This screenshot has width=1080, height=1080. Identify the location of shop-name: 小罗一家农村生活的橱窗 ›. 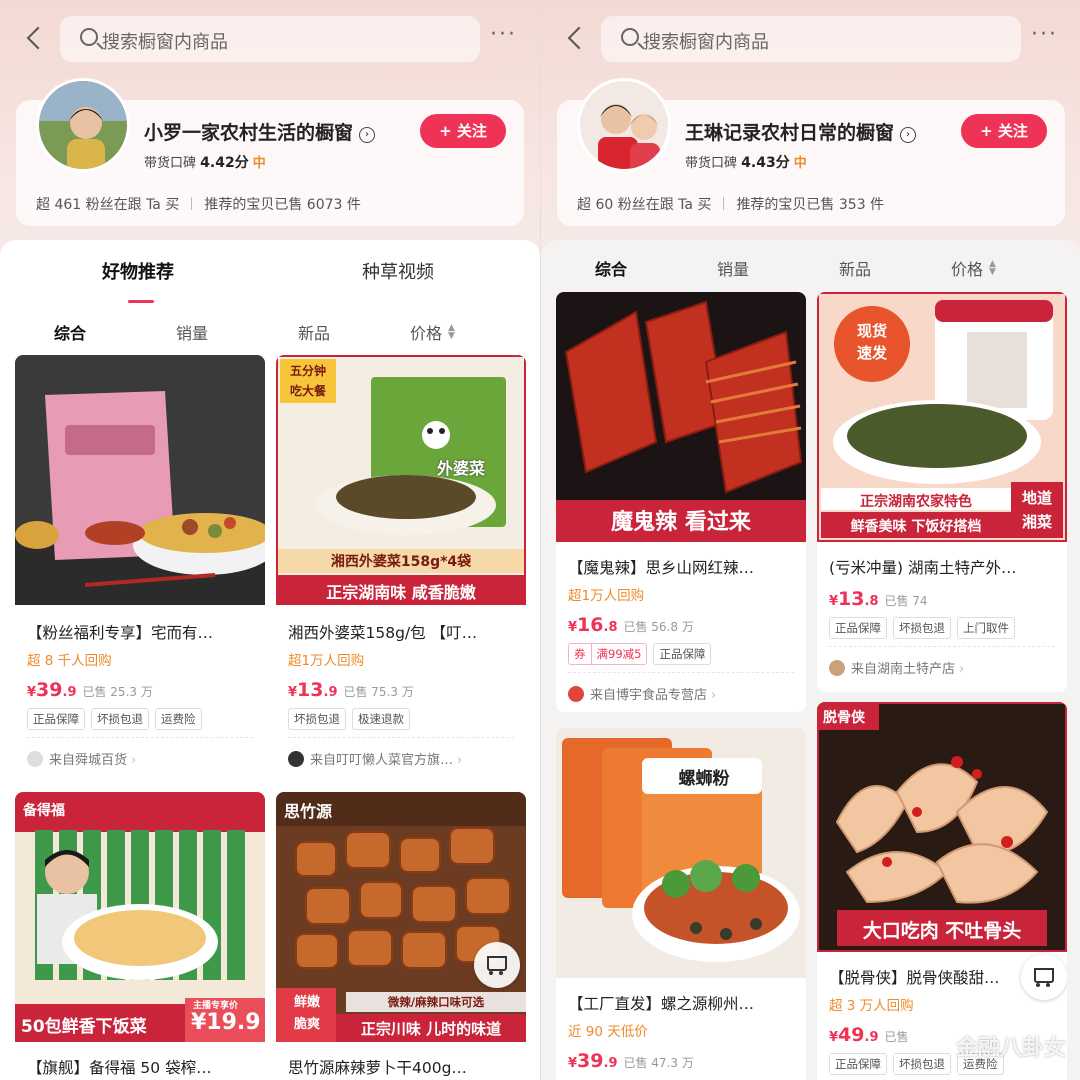
(260, 131).